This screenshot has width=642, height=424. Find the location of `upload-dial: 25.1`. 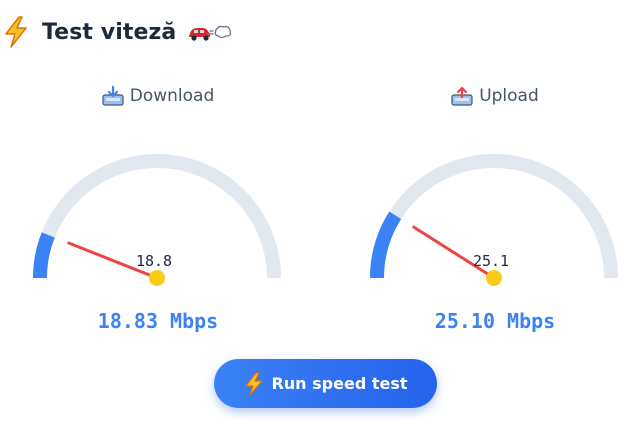

upload-dial: 25.1 is located at coordinates (494, 220).